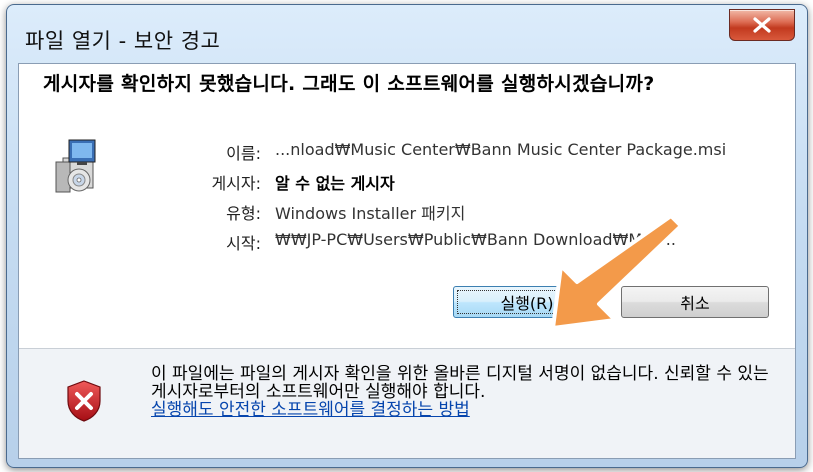 Image resolution: width=813 pixels, height=472 pixels. Describe the element at coordinates (335, 183) in the screenshot. I see `publisher-value: 알 수 없는 게시자` at that location.